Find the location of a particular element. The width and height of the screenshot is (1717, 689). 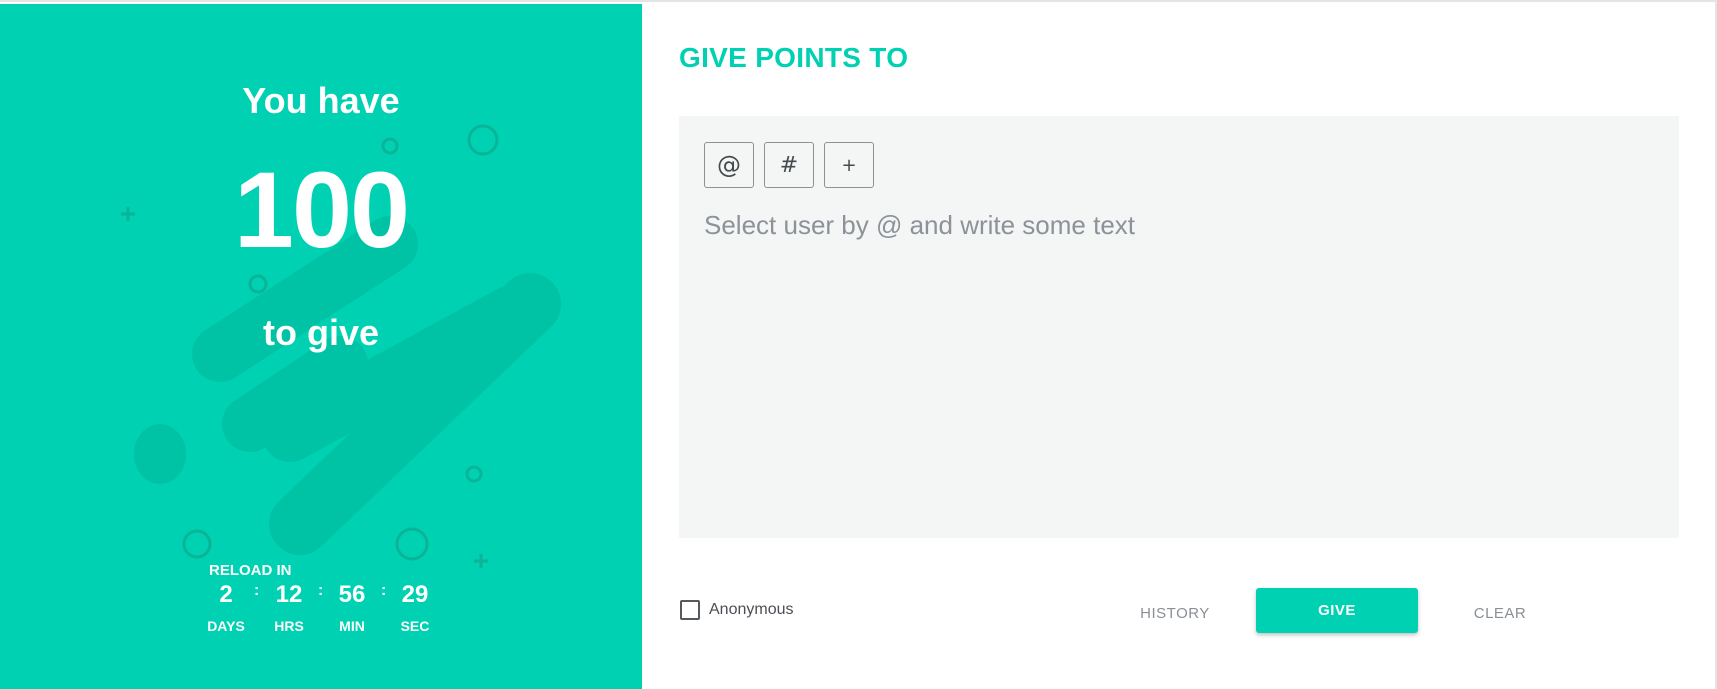

countdown-minutes-label: MIN is located at coordinates (352, 626).